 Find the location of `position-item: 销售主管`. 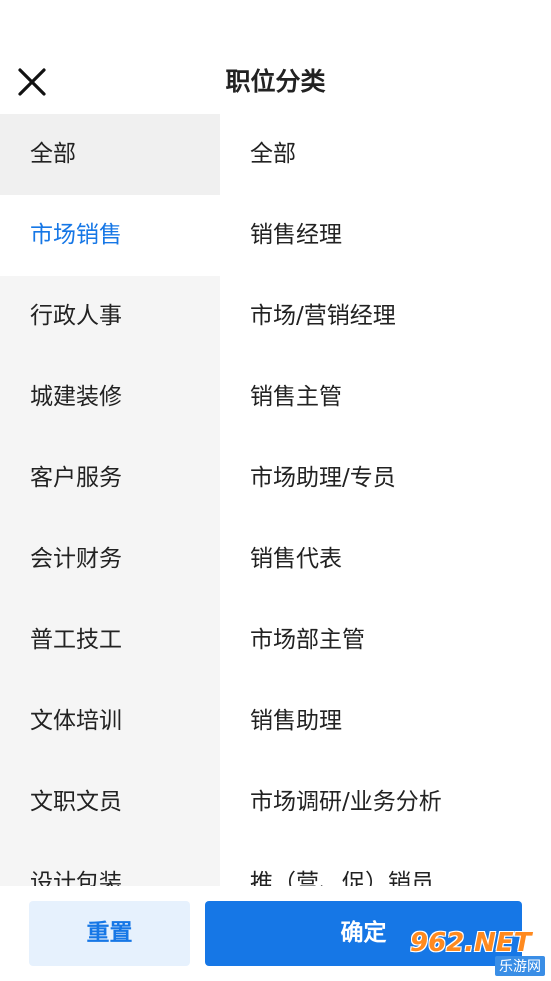

position-item: 销售主管 is located at coordinates (385, 397).